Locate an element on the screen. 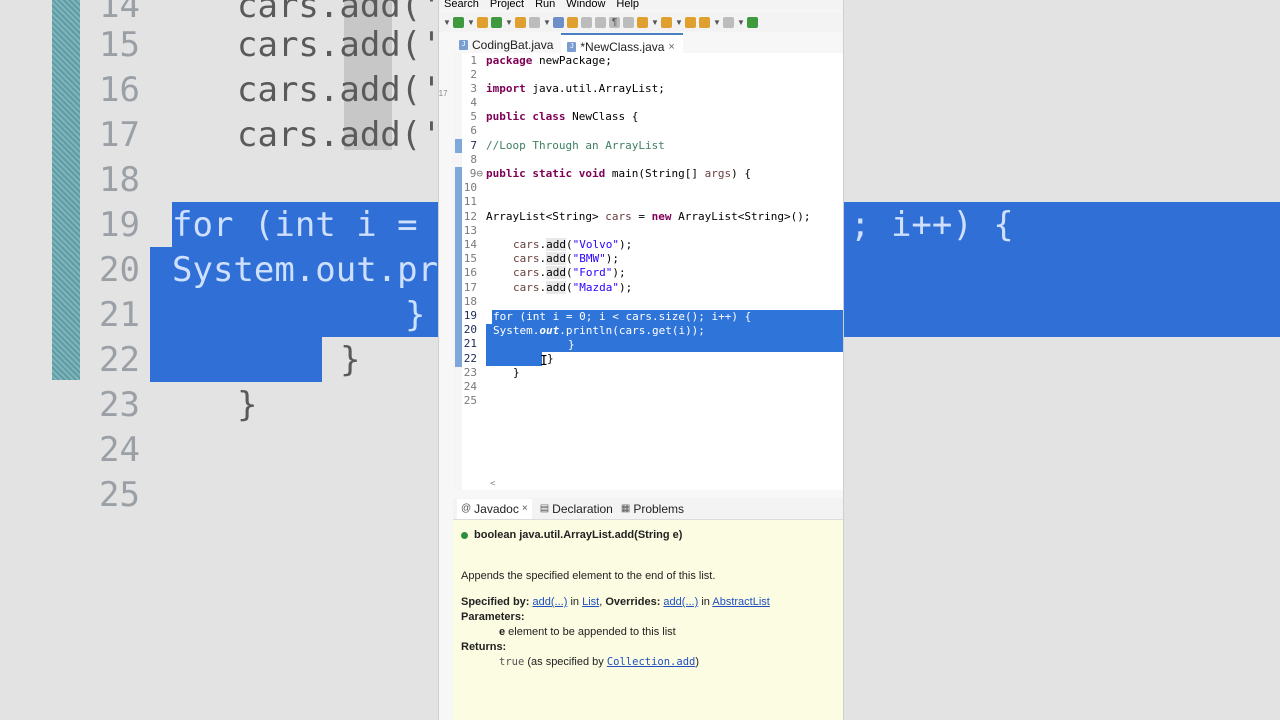 Image resolution: width=1280 pixels, height=720 pixels. toggle-icon is located at coordinates (600, 22).